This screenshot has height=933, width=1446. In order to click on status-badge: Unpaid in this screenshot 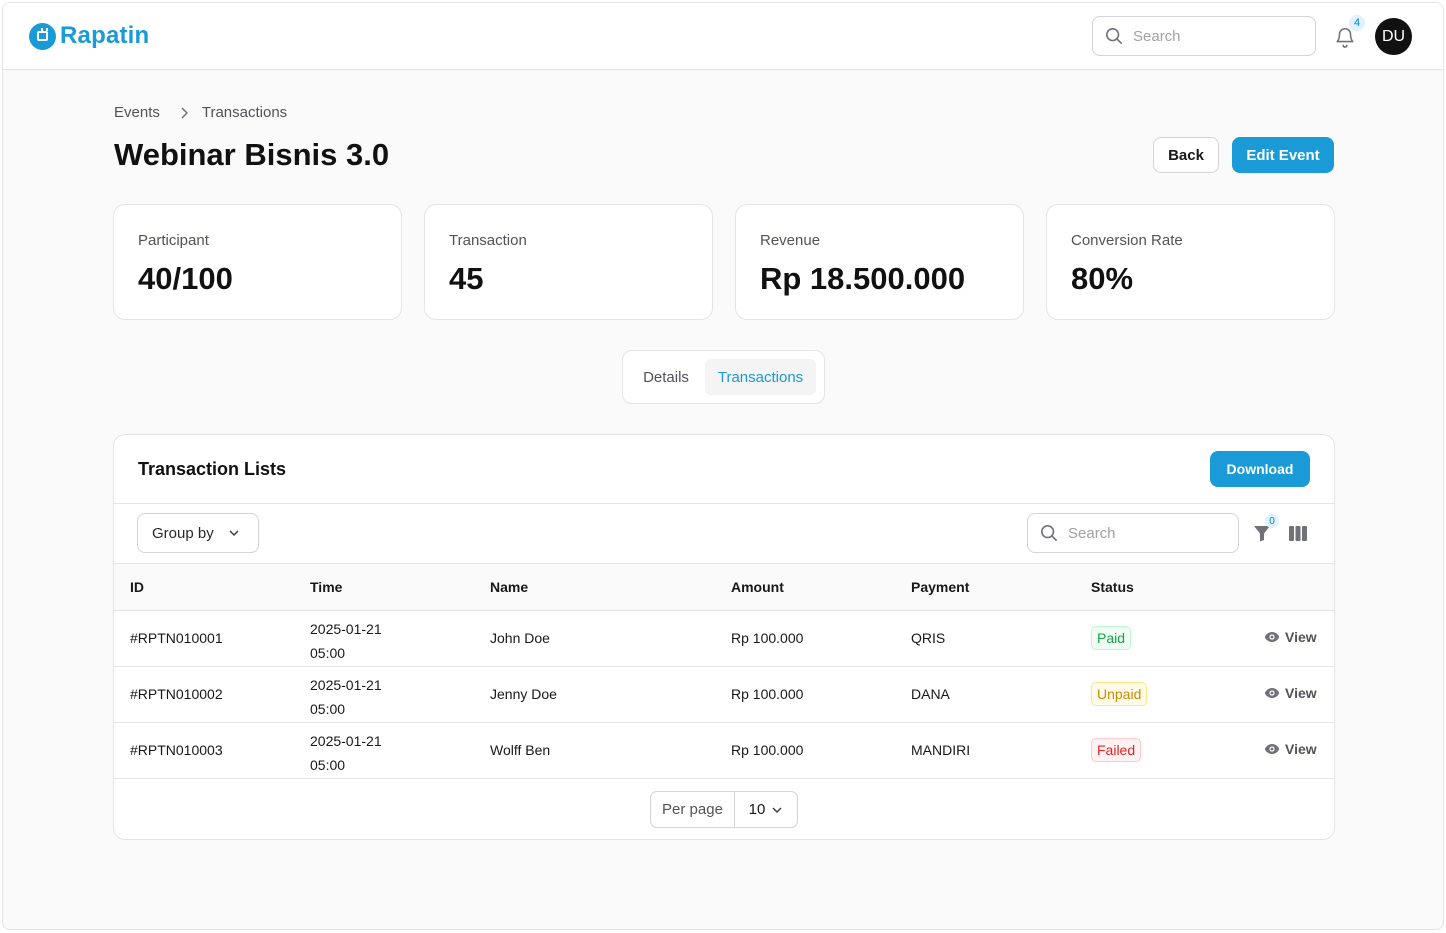, I will do `click(1119, 694)`.